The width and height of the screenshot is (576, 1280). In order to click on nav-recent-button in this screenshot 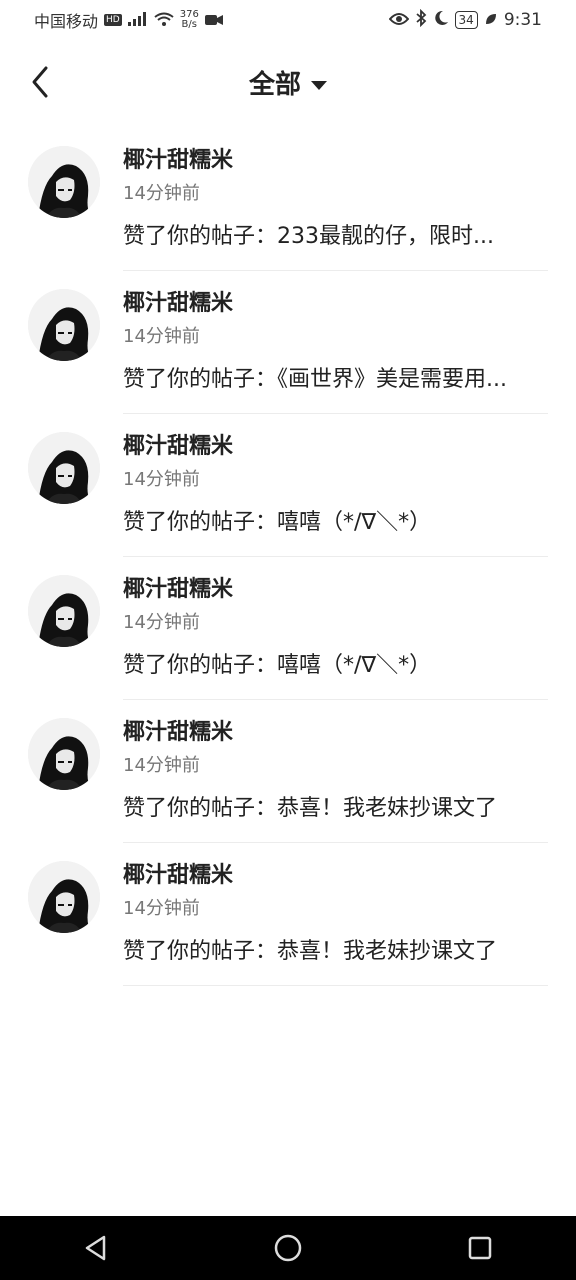, I will do `click(480, 1248)`.